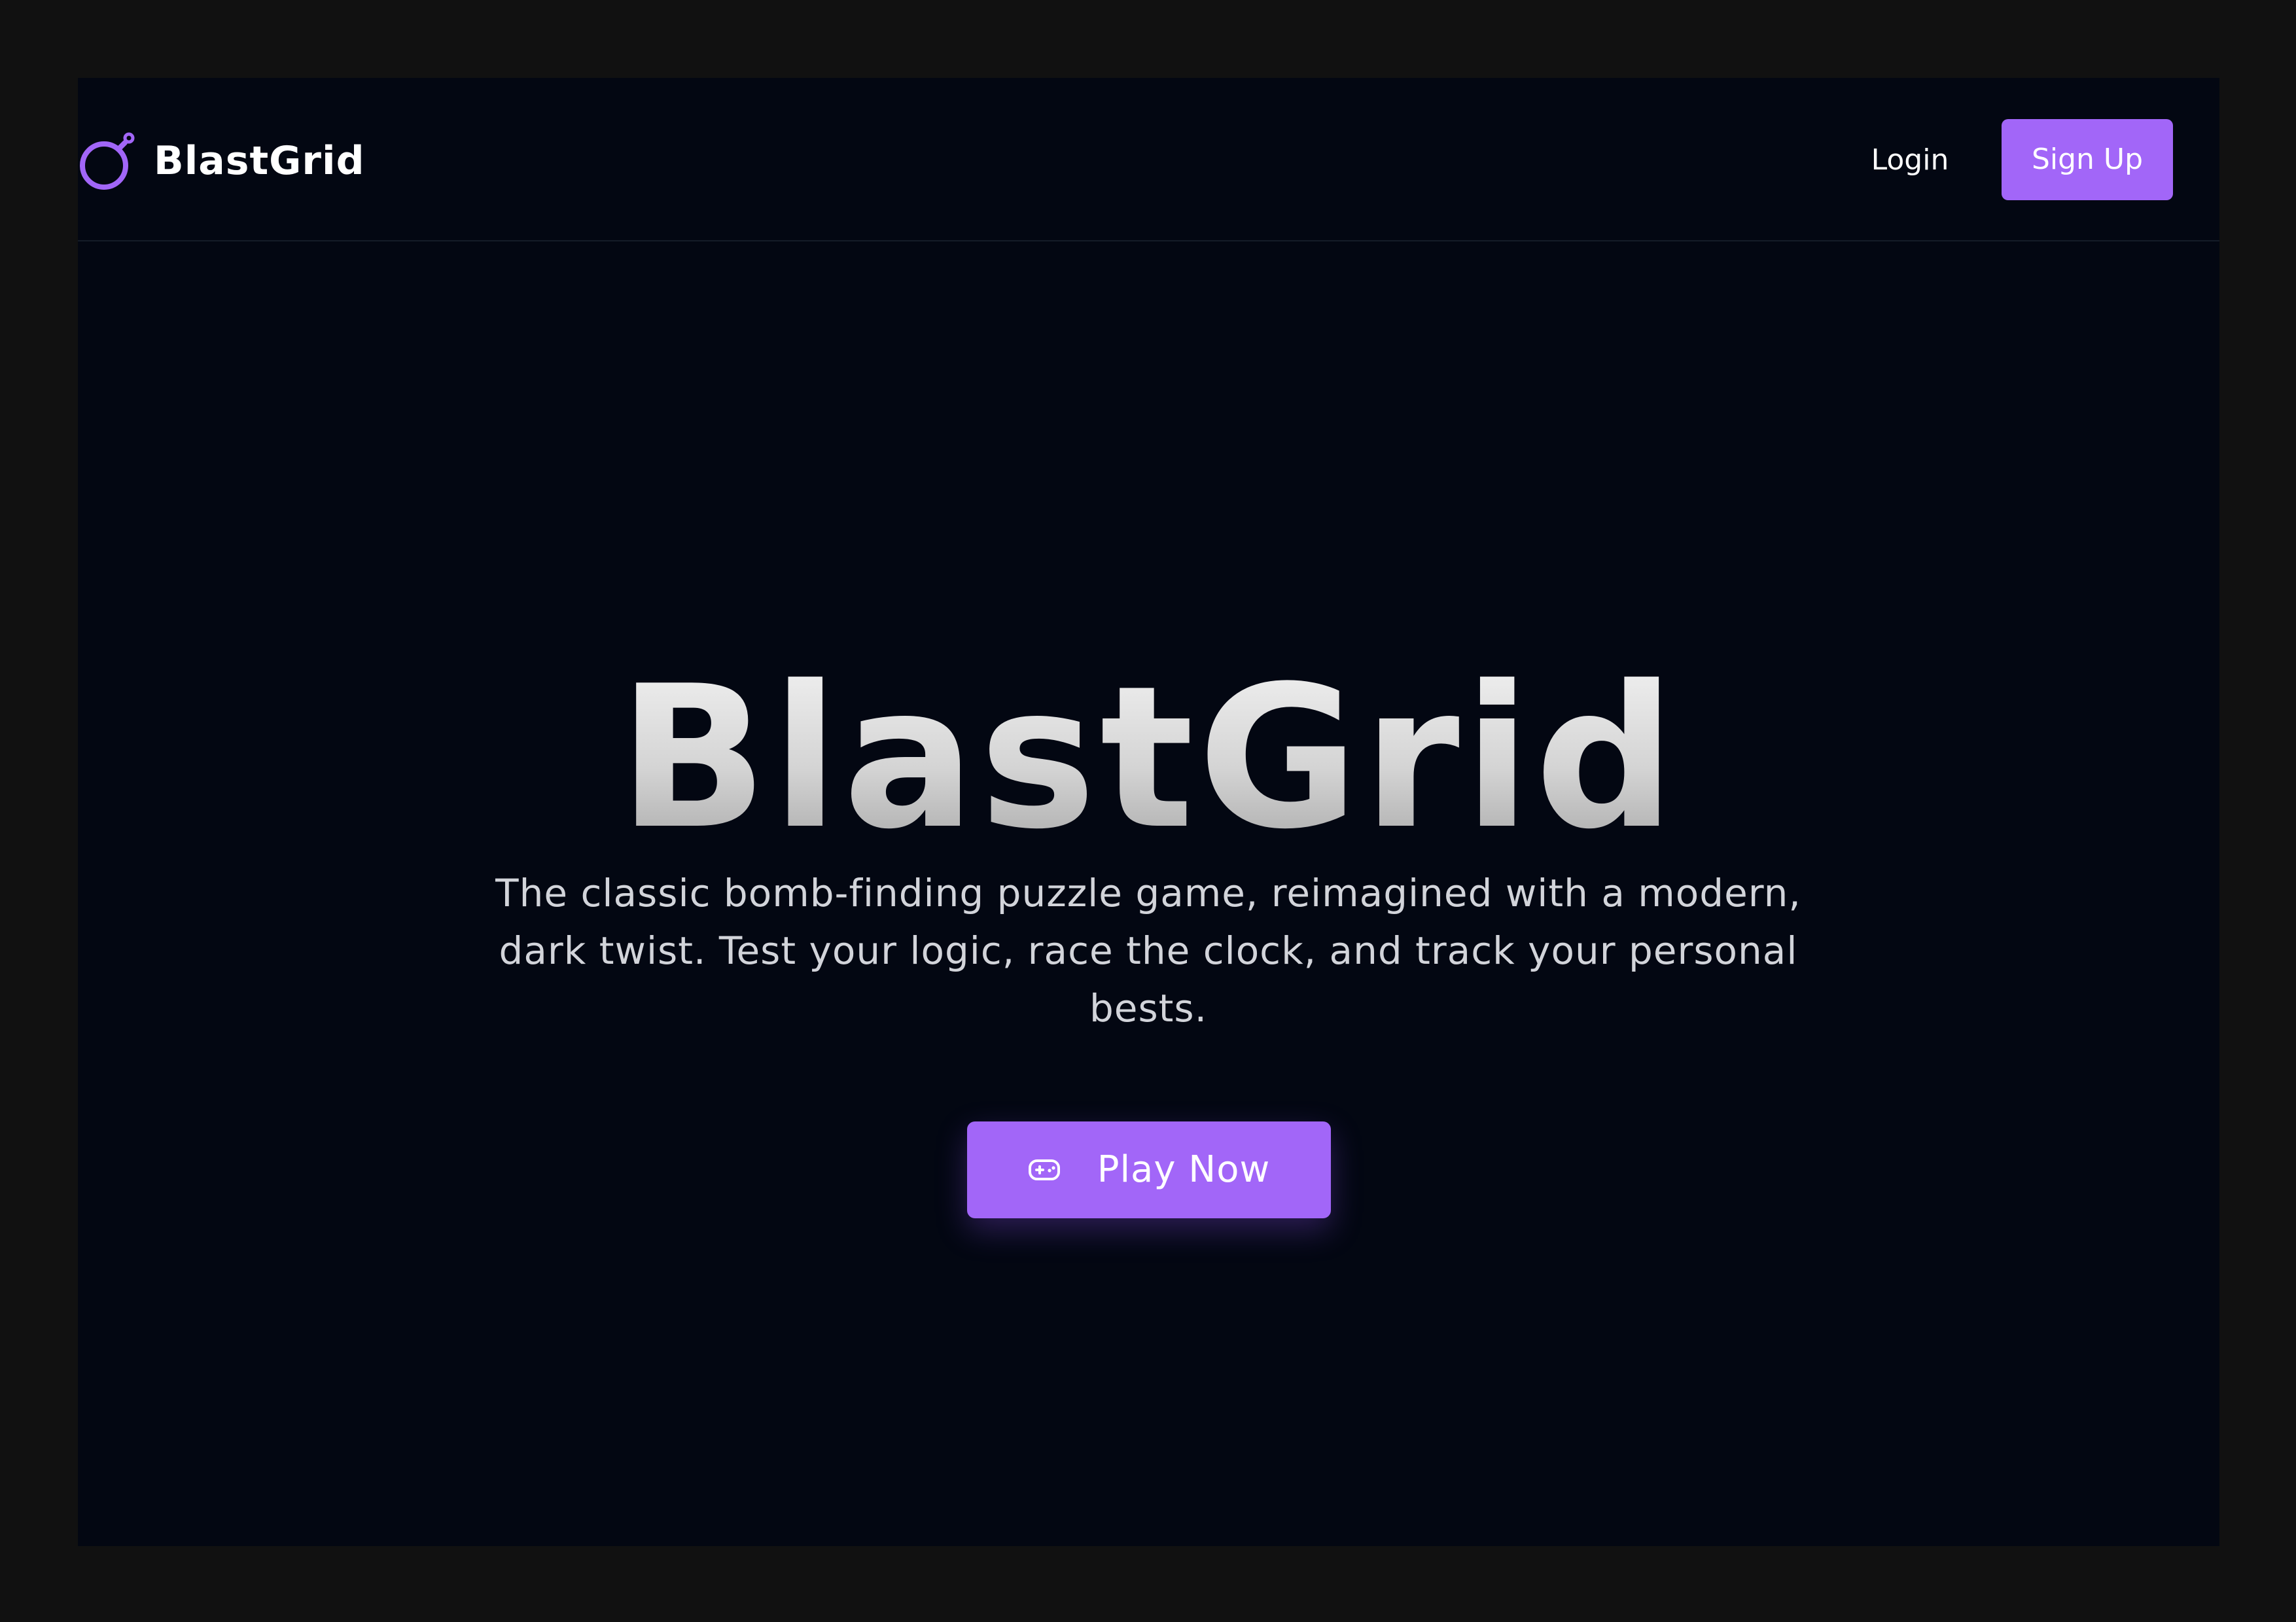  I want to click on gamepad-icon, so click(1044, 1169).